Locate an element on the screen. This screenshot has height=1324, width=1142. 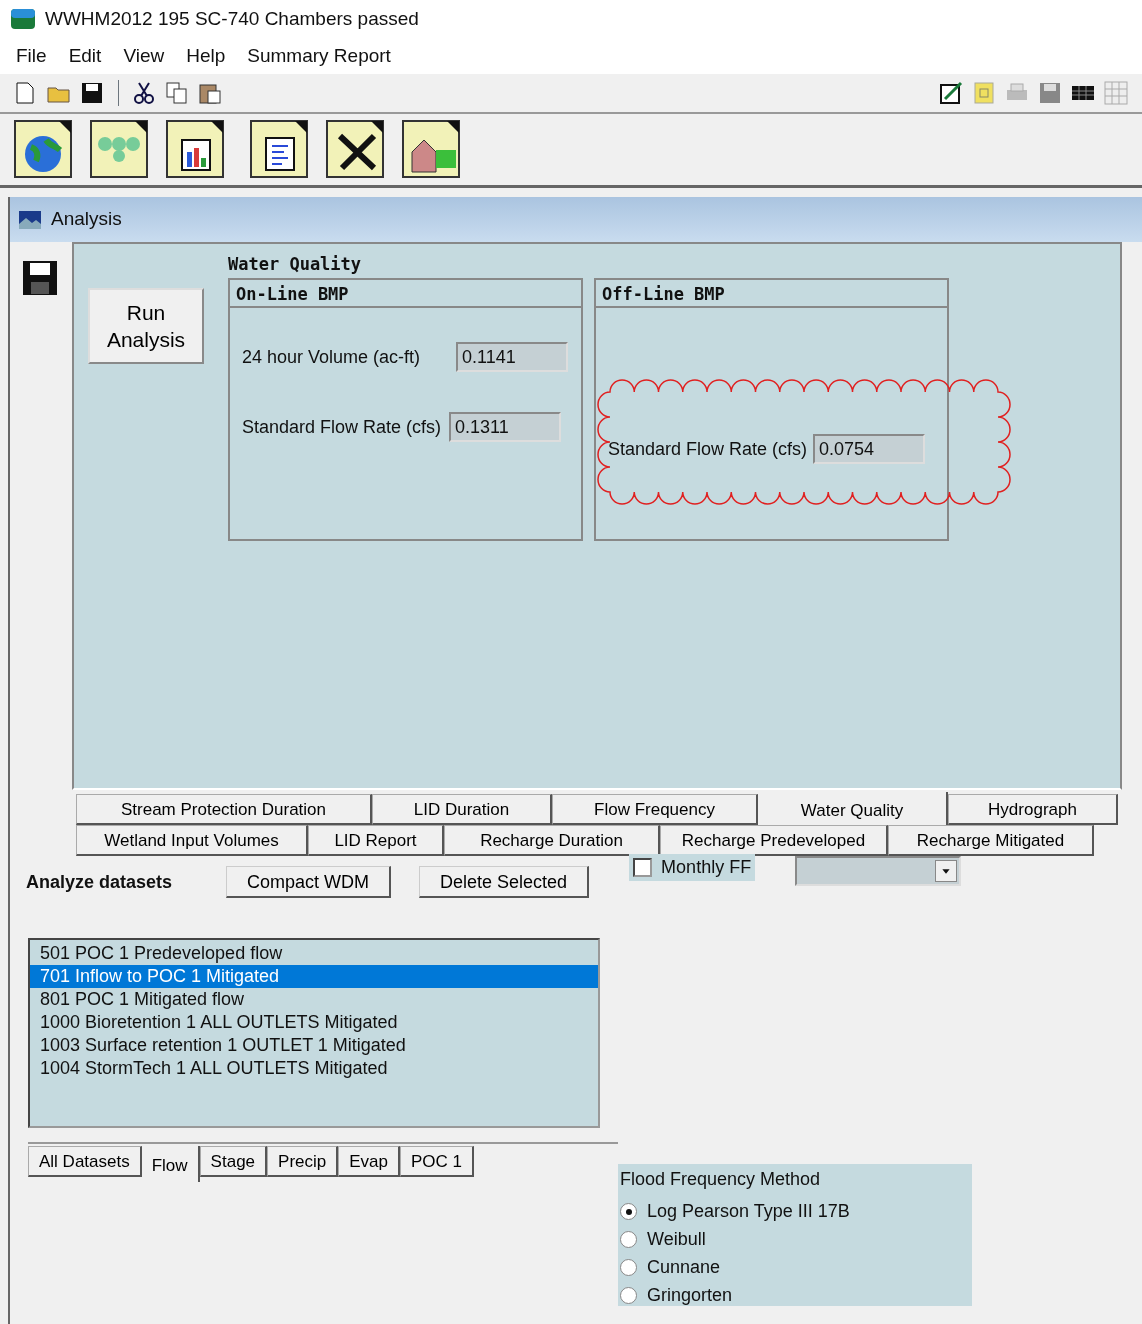
action-button: Compact WDM is located at coordinates (308, 882).